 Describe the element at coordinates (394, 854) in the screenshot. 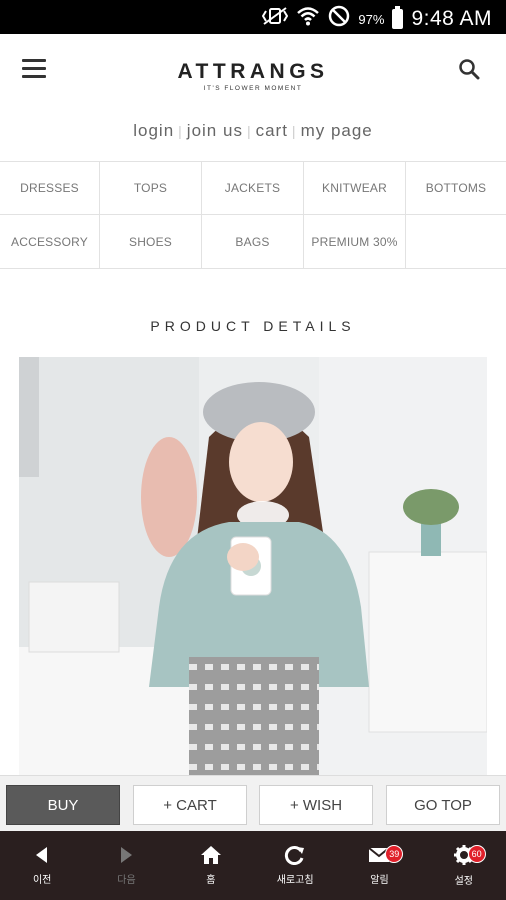

I see `notification-badge: 39` at that location.